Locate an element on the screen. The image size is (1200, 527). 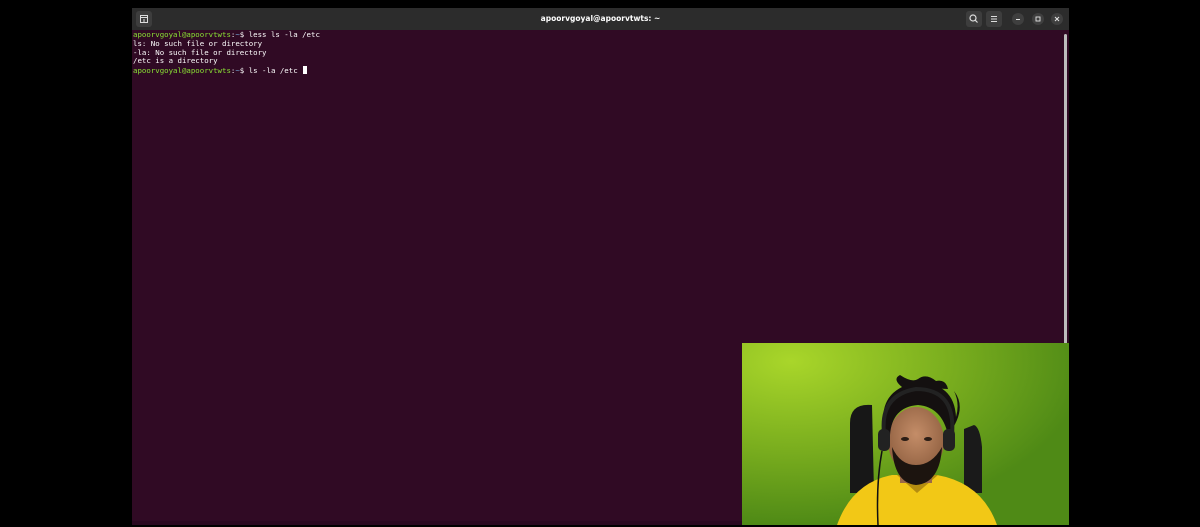
menu-button is located at coordinates (994, 19).